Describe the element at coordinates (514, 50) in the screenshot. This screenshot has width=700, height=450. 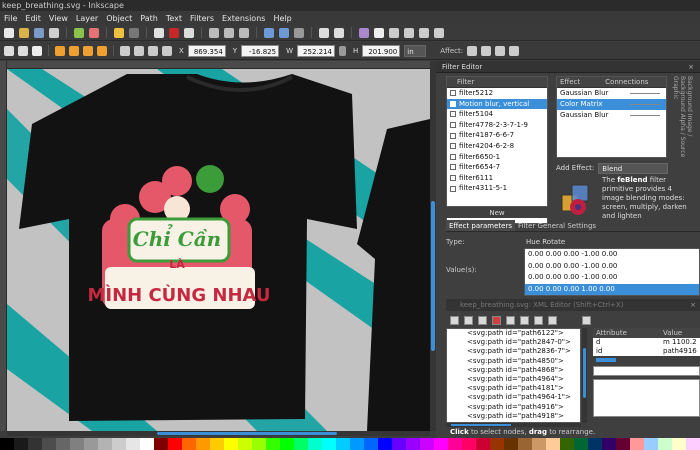
I see `move-patterns-icon` at that location.